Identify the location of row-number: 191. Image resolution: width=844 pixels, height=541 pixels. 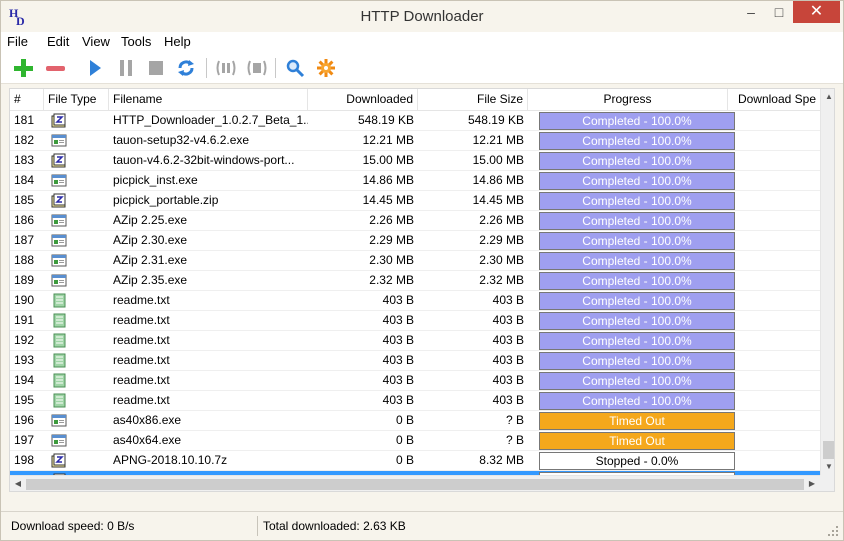
(24, 320).